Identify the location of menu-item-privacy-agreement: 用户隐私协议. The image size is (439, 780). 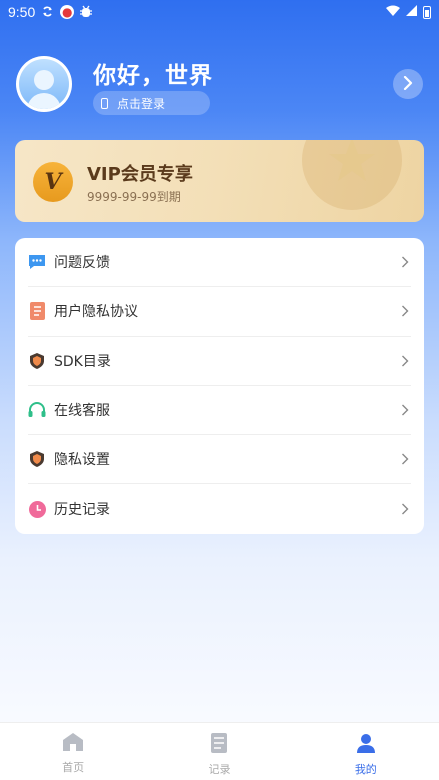
(219, 312).